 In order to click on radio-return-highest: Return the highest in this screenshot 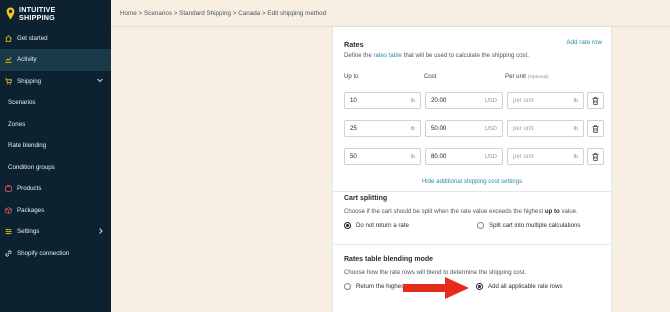, I will do `click(375, 286)`.